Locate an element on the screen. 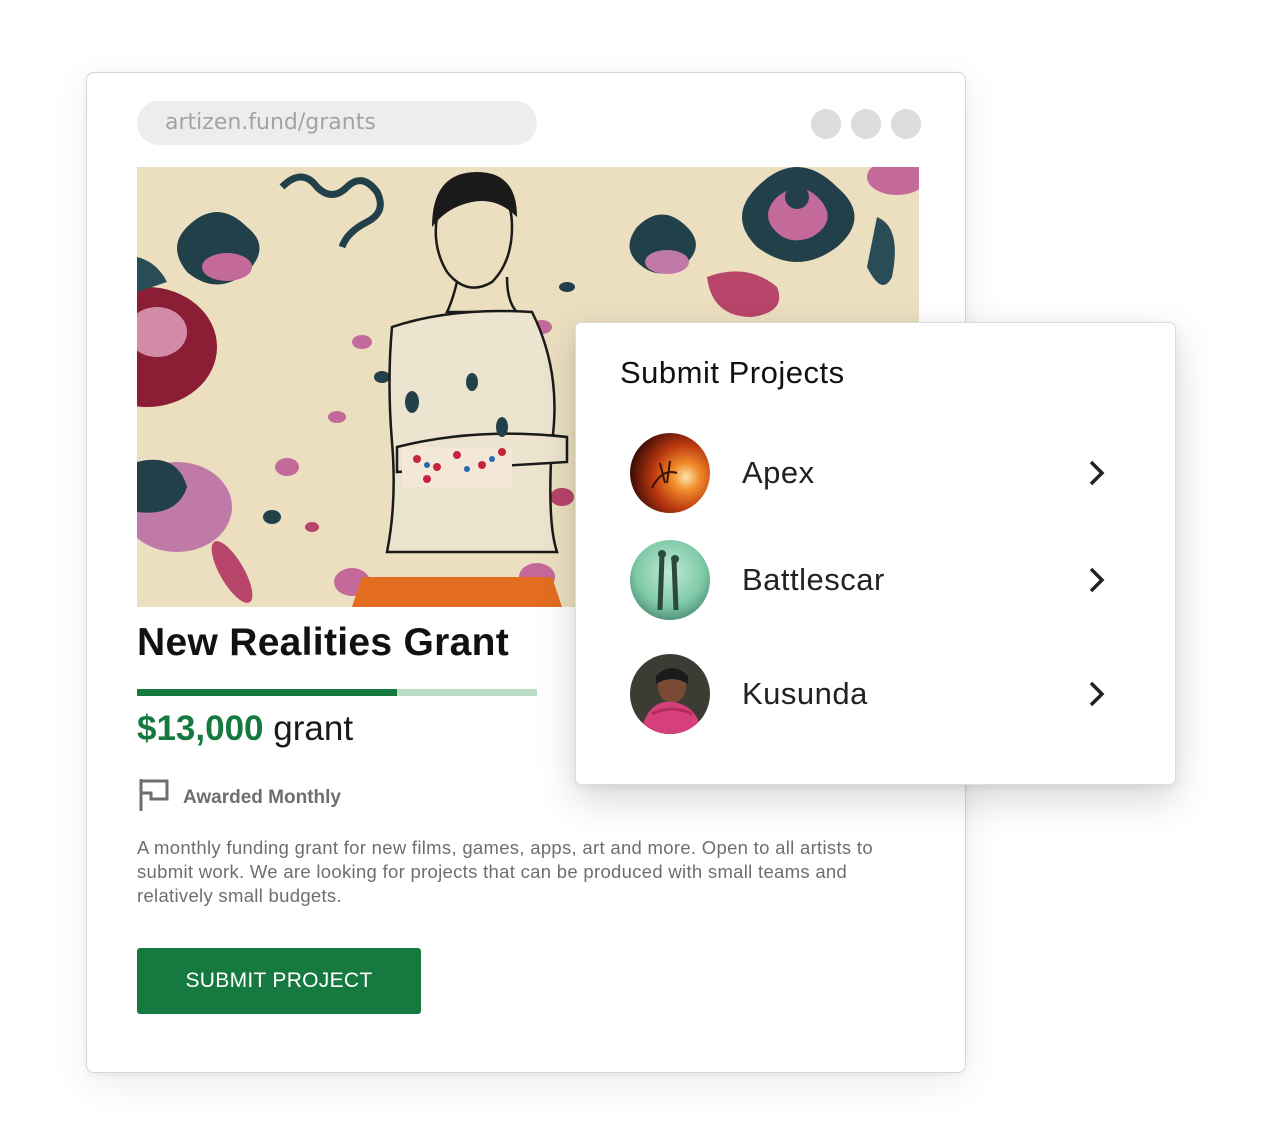  award-frequency-label: Awarded Monthly is located at coordinates (262, 797).